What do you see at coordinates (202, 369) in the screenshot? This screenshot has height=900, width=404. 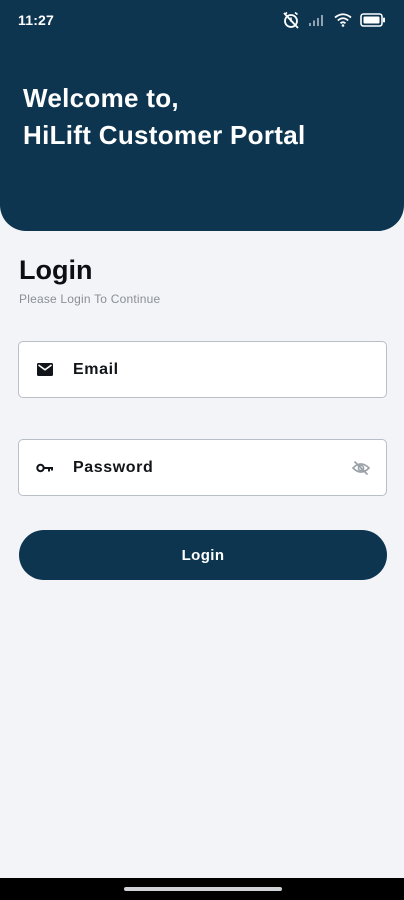 I see `email-field: Email` at bounding box center [202, 369].